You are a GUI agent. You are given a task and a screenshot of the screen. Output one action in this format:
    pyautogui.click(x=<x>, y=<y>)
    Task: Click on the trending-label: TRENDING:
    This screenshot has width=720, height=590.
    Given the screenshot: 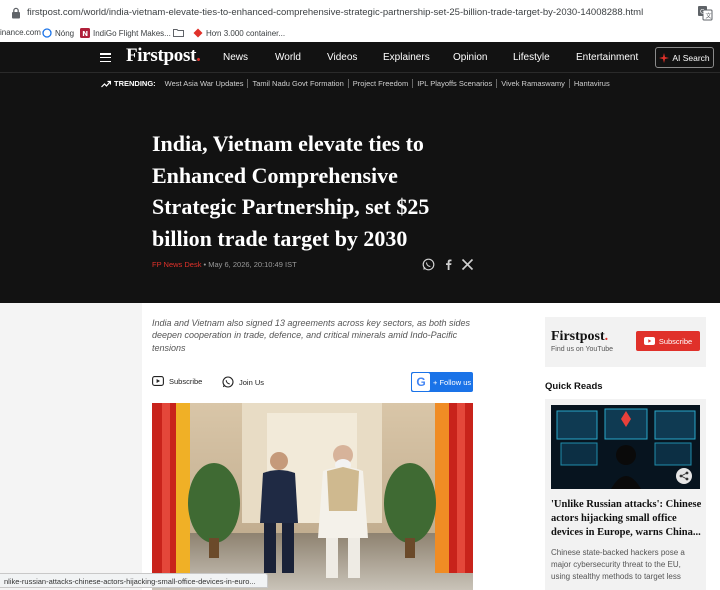 What is the action you would take?
    pyautogui.click(x=135, y=83)
    